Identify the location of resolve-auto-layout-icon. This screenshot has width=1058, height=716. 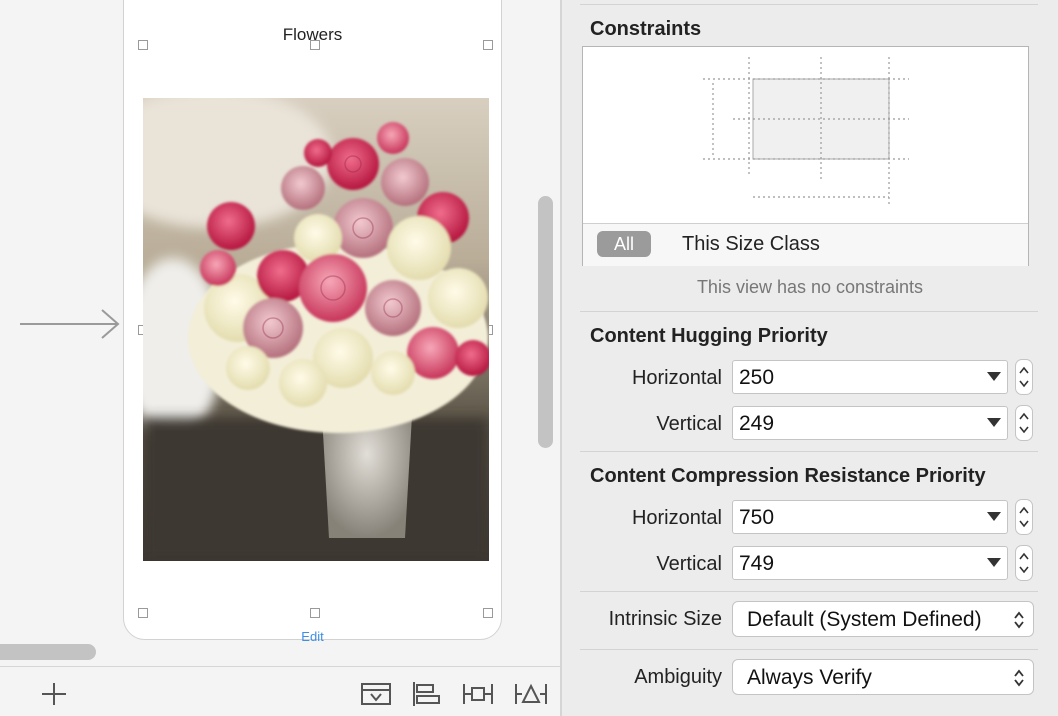
(531, 694).